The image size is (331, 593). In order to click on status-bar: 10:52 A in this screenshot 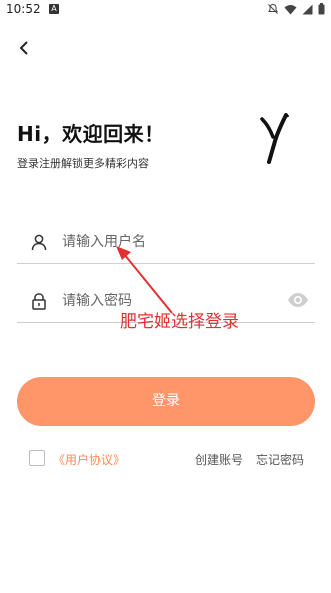, I will do `click(165, 10)`.